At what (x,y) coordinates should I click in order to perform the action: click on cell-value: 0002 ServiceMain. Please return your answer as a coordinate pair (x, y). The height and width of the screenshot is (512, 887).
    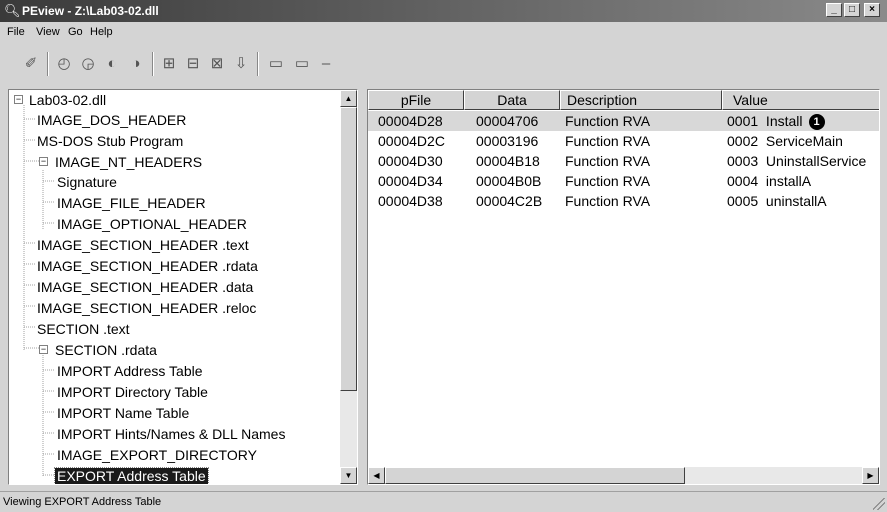
    Looking at the image, I should click on (785, 141).